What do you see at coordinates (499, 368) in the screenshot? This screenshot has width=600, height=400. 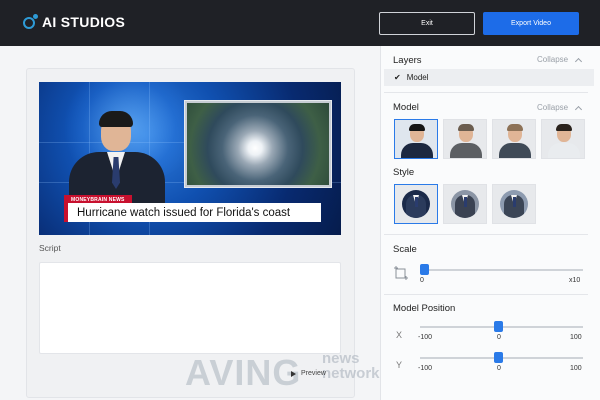 I see `position-y-mid-label: 0` at bounding box center [499, 368].